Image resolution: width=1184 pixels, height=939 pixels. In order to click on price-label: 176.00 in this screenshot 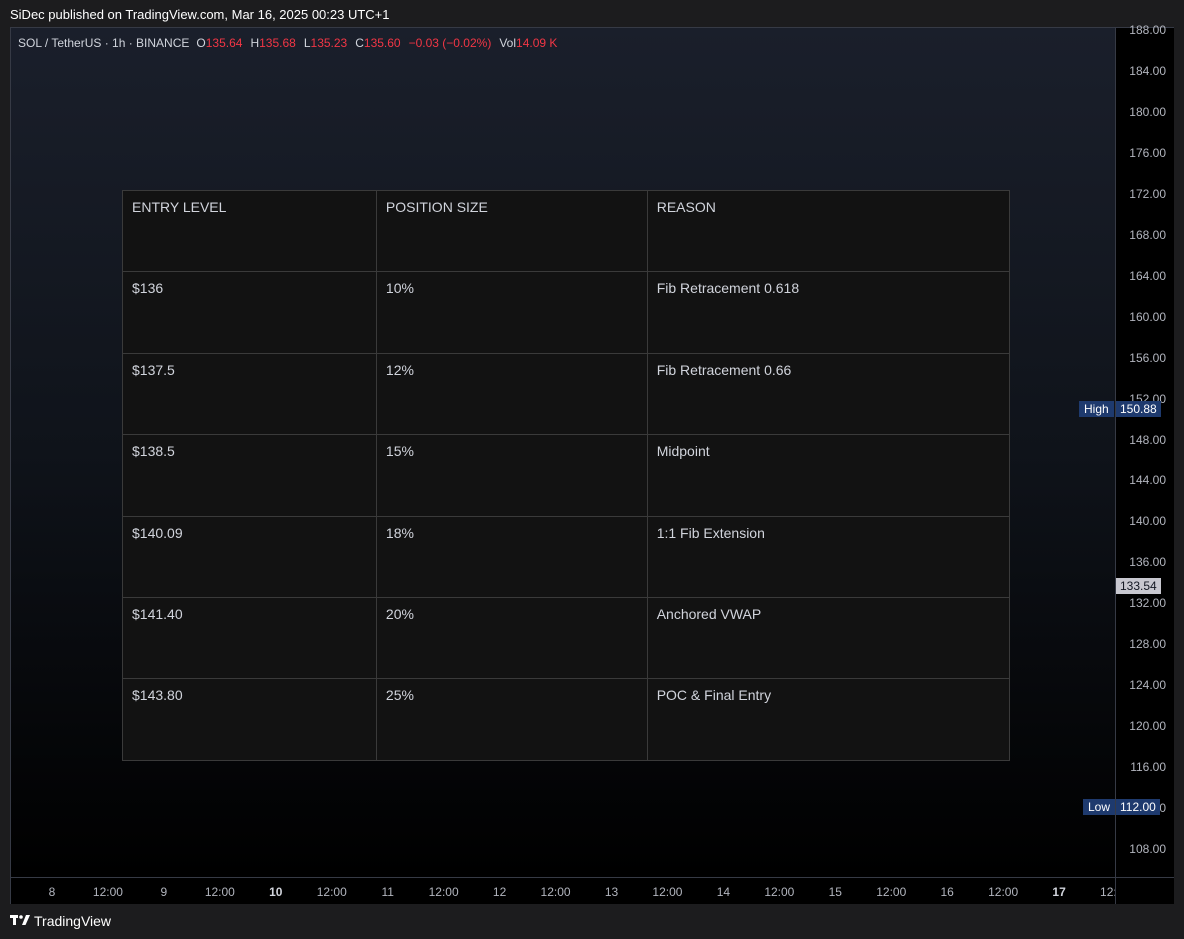, I will do `click(1147, 152)`.